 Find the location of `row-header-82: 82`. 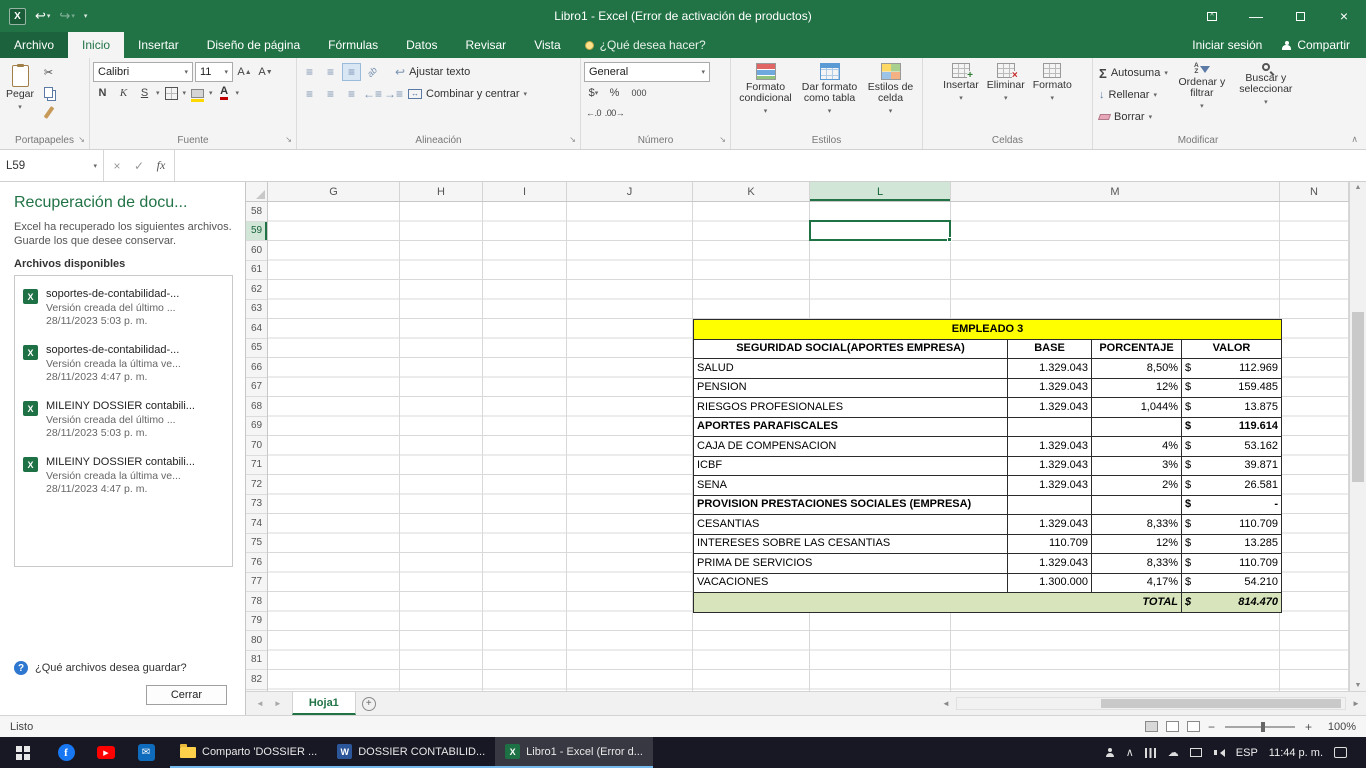

row-header-82: 82 is located at coordinates (256, 680).